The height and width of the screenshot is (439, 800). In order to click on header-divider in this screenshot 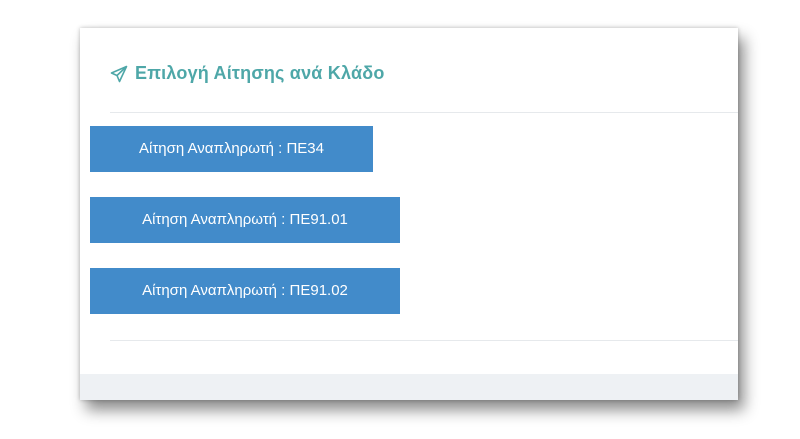, I will do `click(424, 112)`.